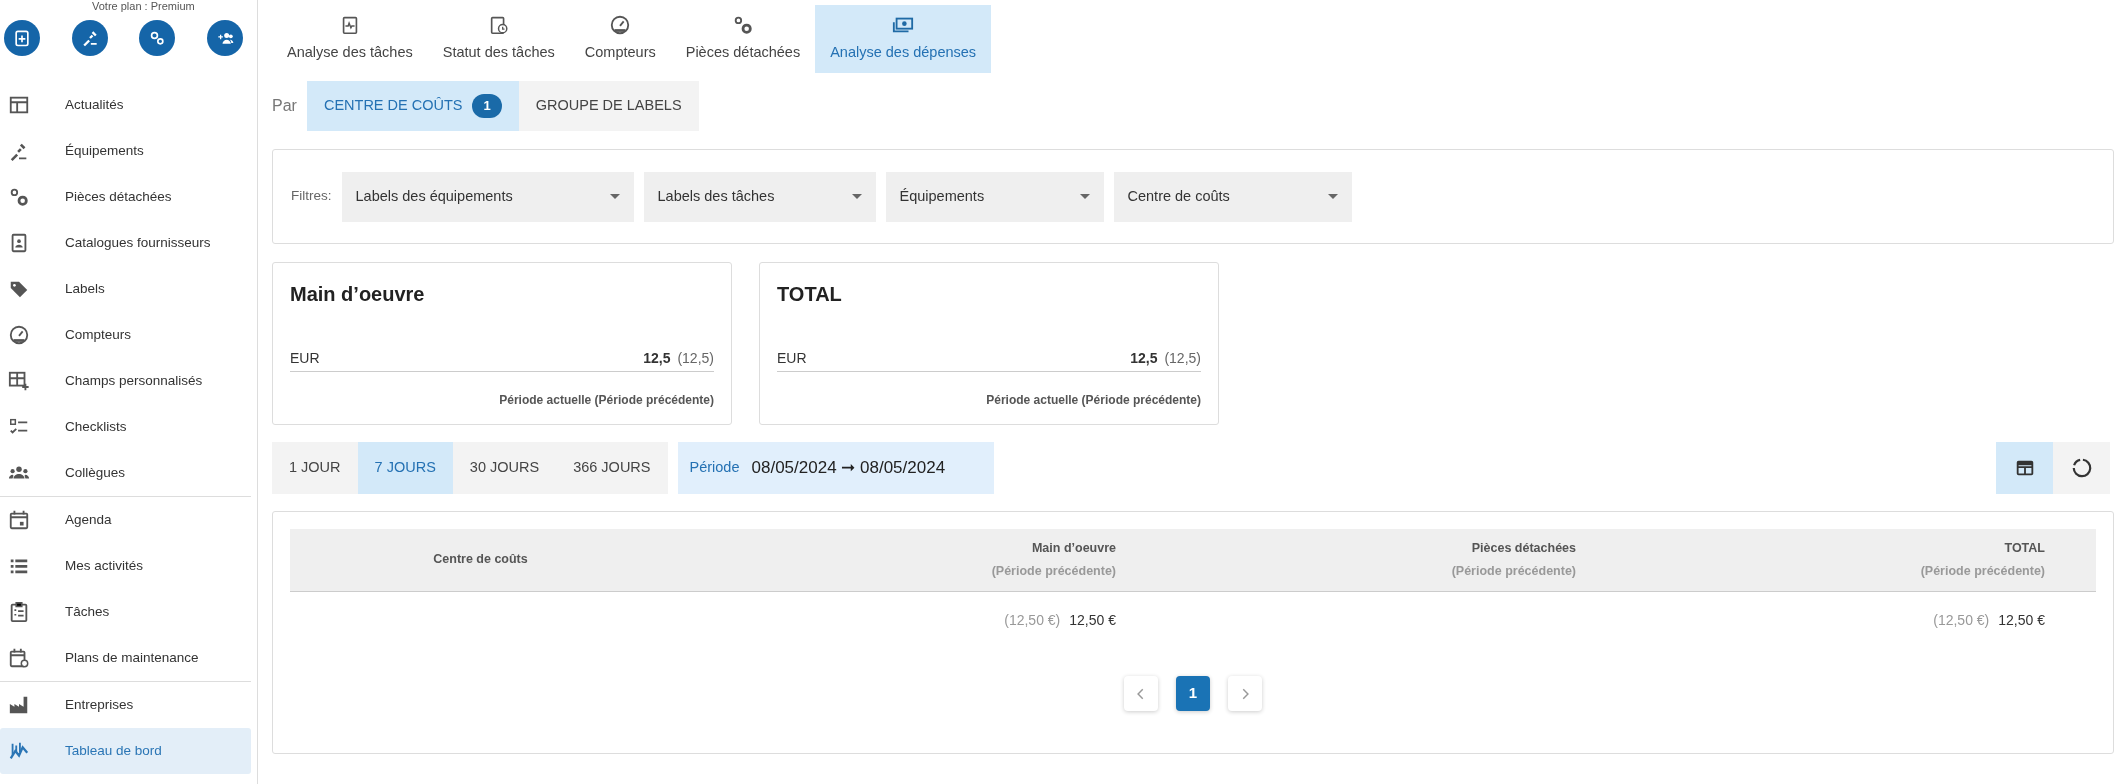  I want to click on calendar-repeat-icon, so click(19, 658).